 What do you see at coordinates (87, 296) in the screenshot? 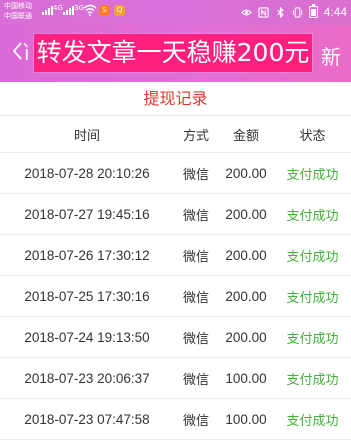
I see `row-time: 2018-07-25 17:30:16` at bounding box center [87, 296].